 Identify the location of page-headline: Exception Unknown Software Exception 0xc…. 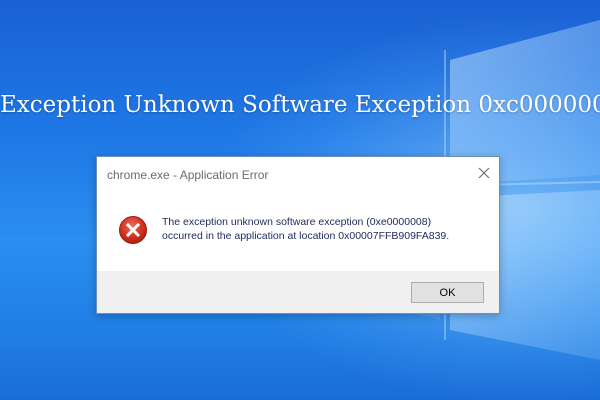
(300, 105).